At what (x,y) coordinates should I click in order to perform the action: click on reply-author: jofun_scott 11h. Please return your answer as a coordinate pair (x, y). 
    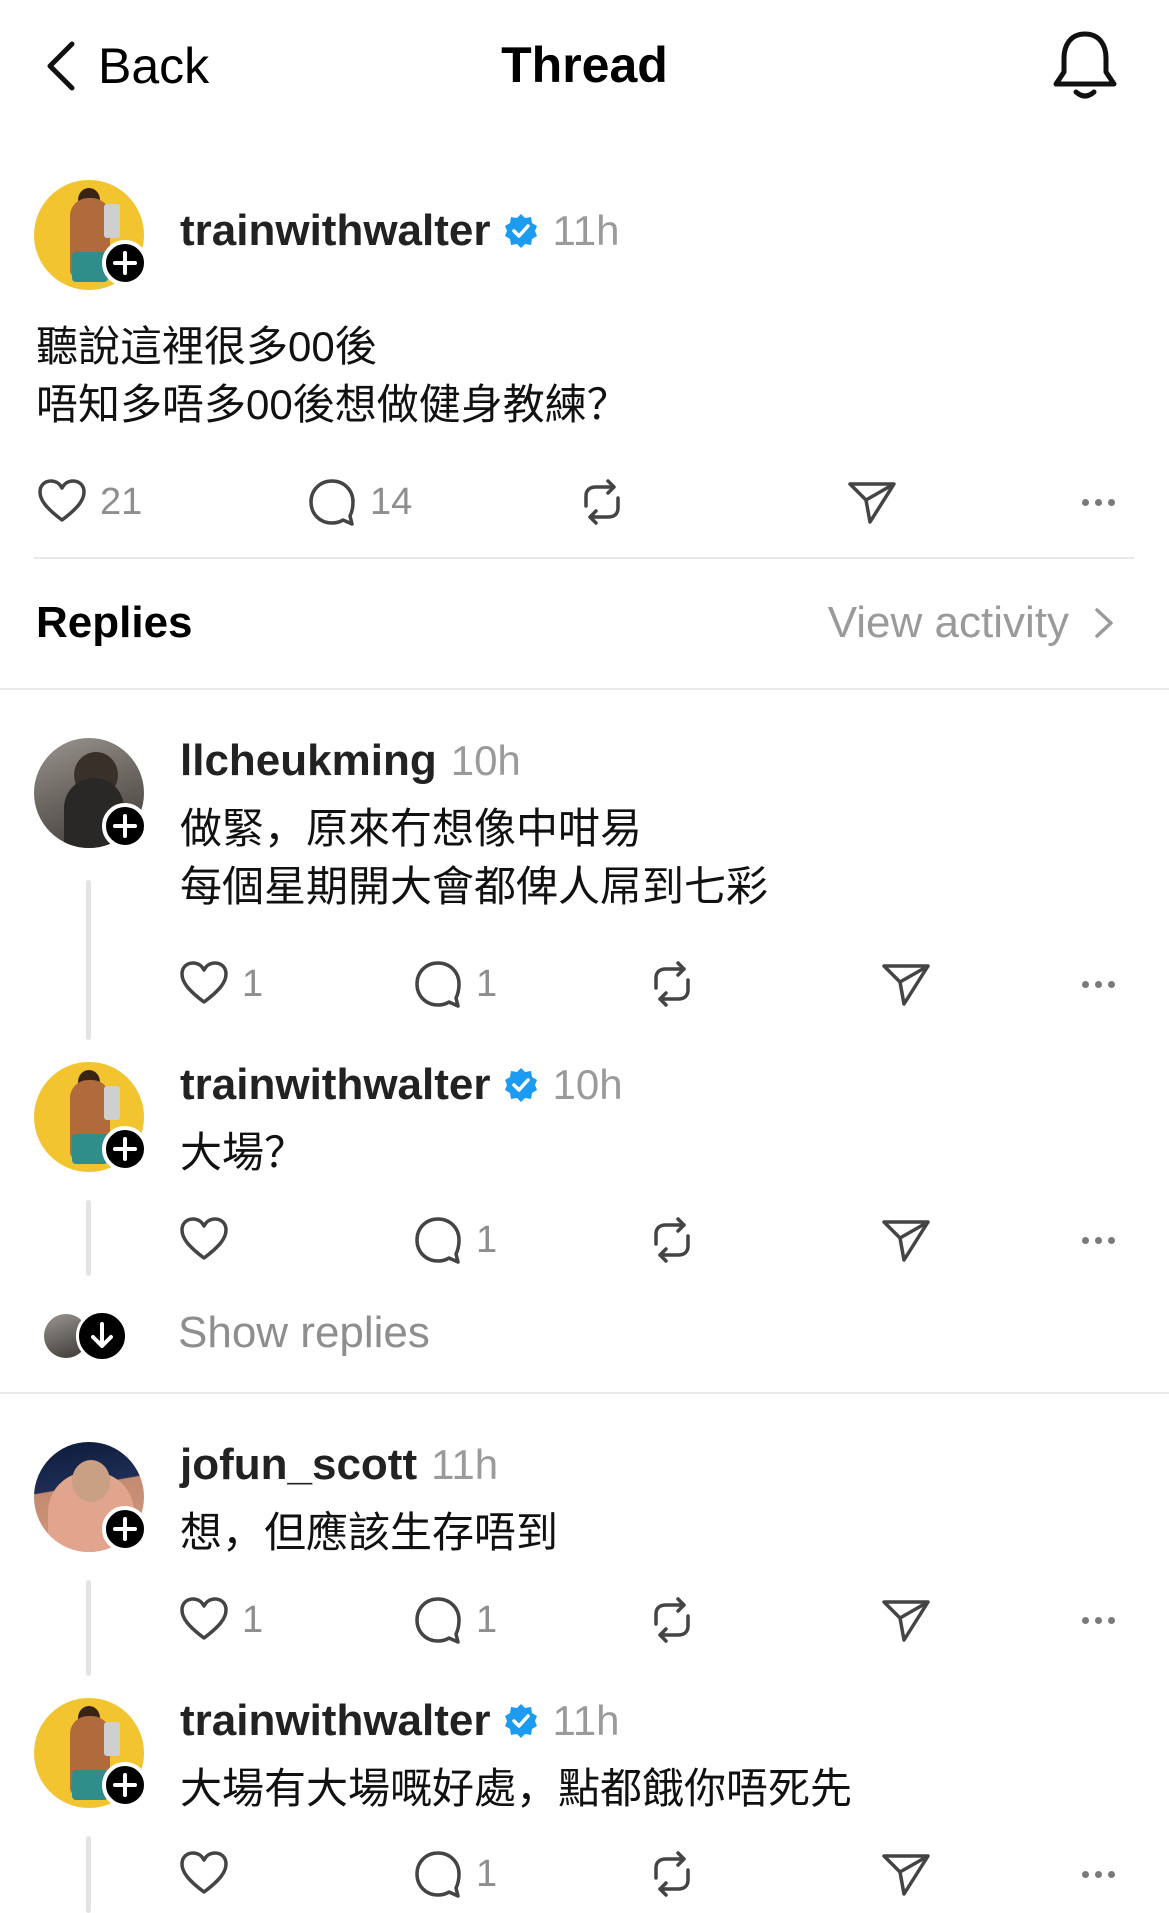
    Looking at the image, I should click on (339, 1465).